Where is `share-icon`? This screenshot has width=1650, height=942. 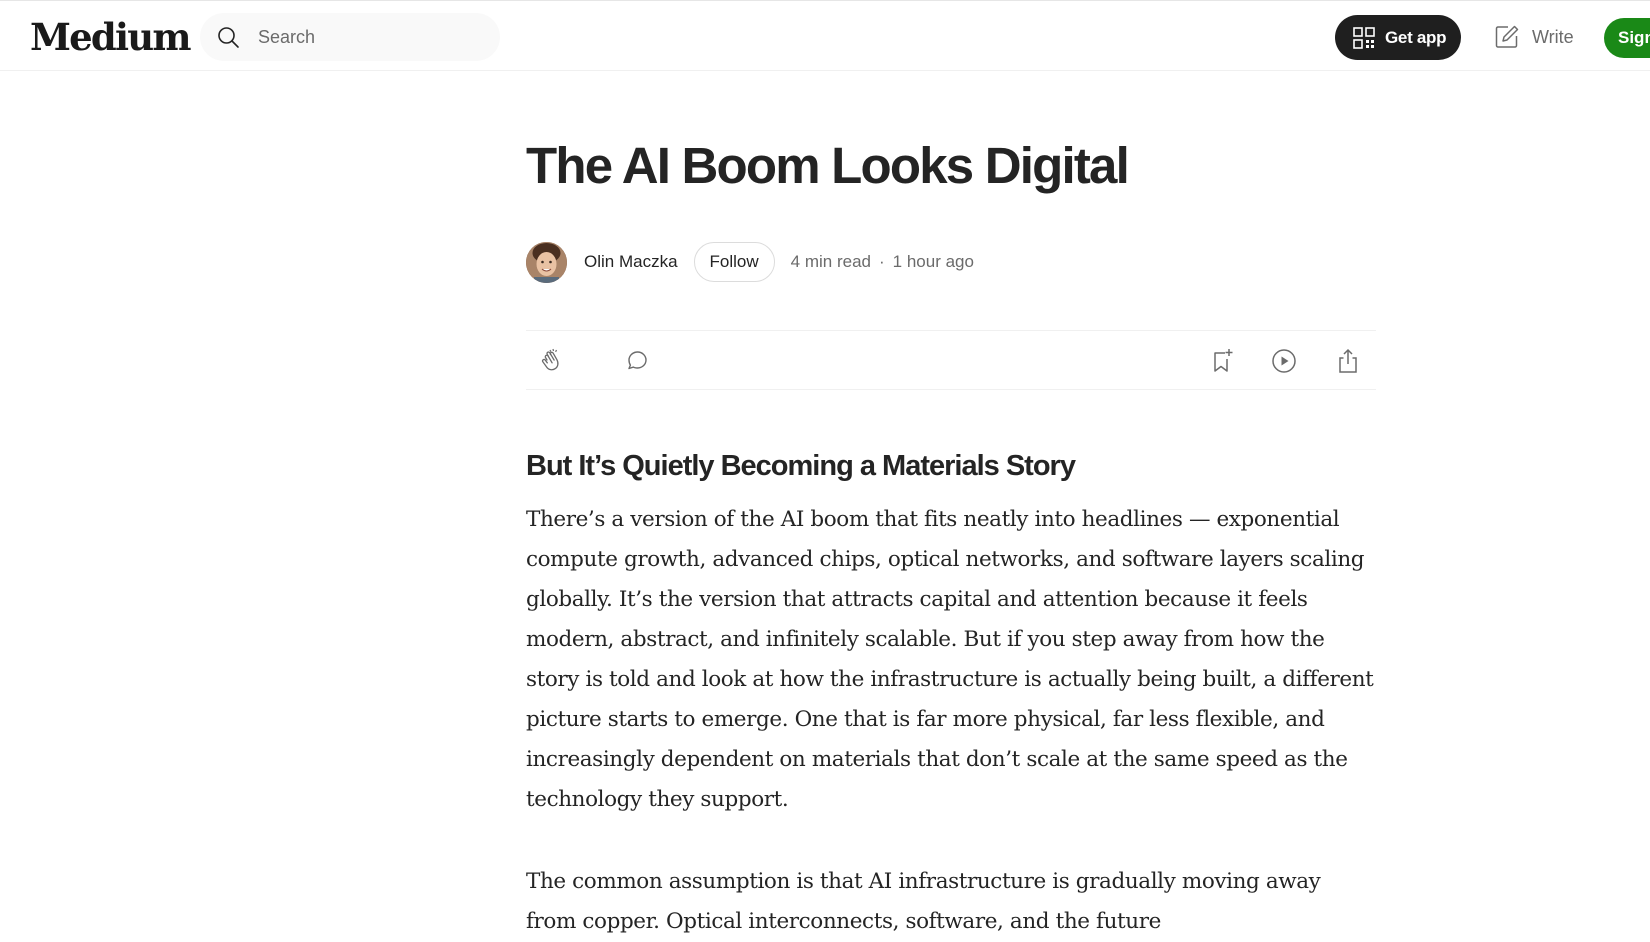 share-icon is located at coordinates (1348, 360).